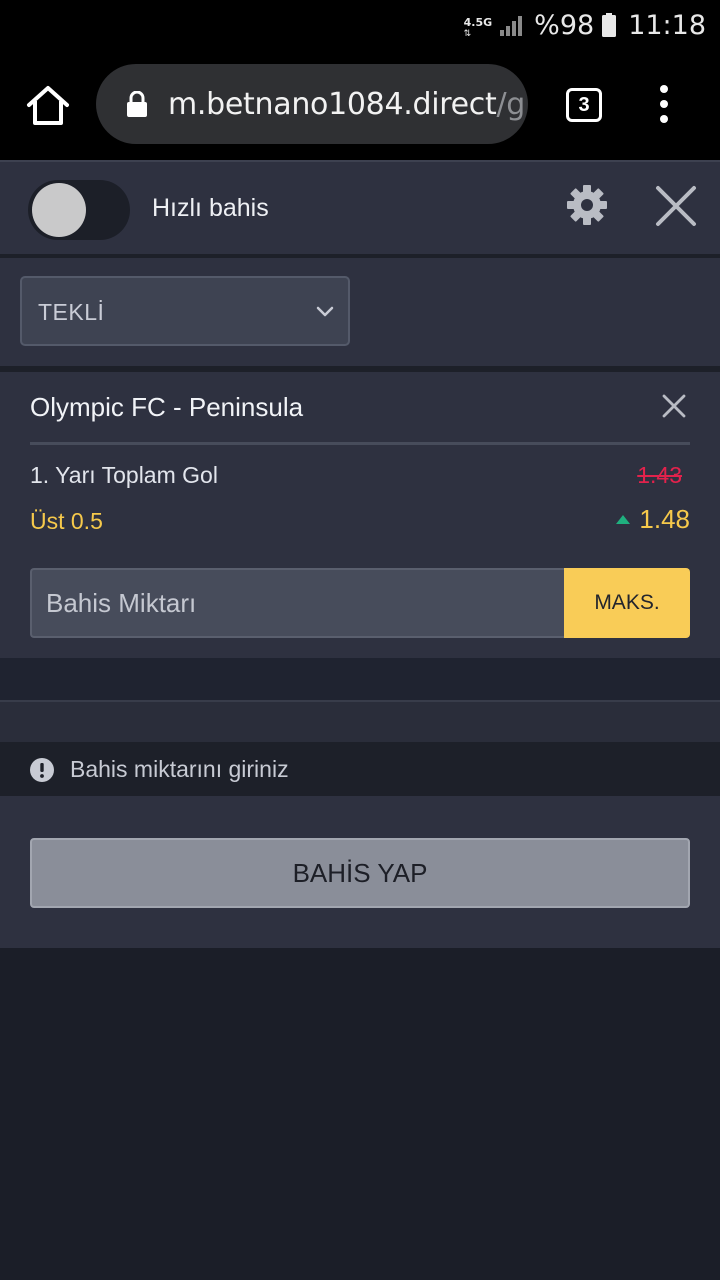  I want to click on status-bar: 4.5G ⇅ %98 11:18, so click(360, 25).